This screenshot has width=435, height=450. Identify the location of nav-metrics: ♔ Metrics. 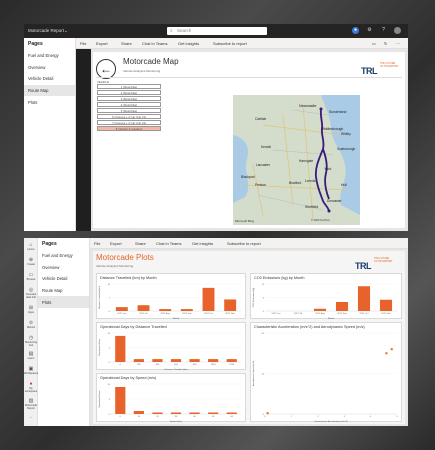
(31, 324).